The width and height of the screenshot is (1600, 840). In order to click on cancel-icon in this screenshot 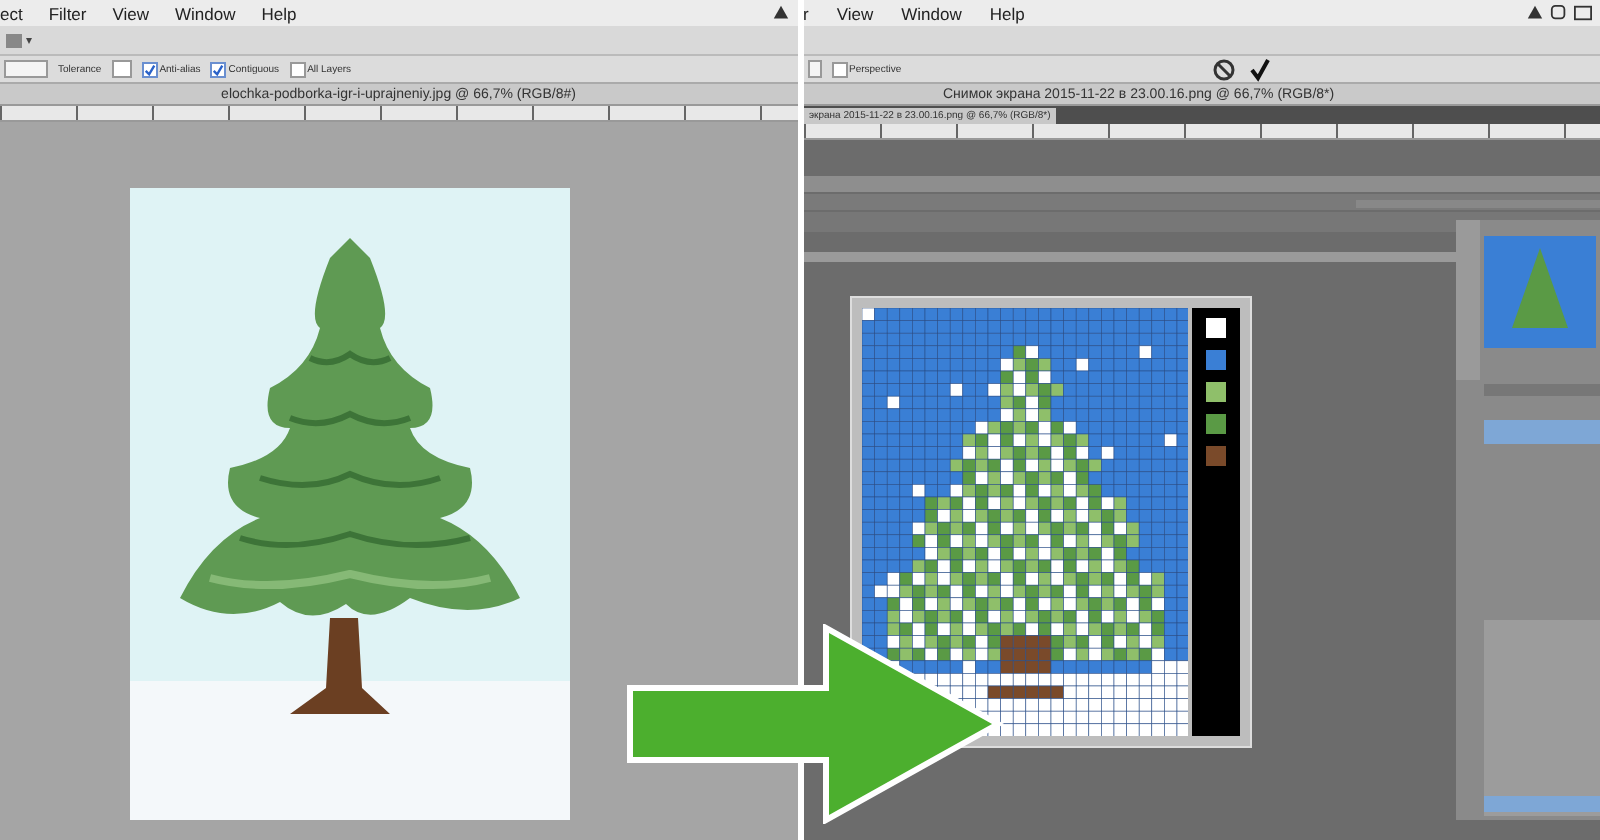, I will do `click(1223, 69)`.